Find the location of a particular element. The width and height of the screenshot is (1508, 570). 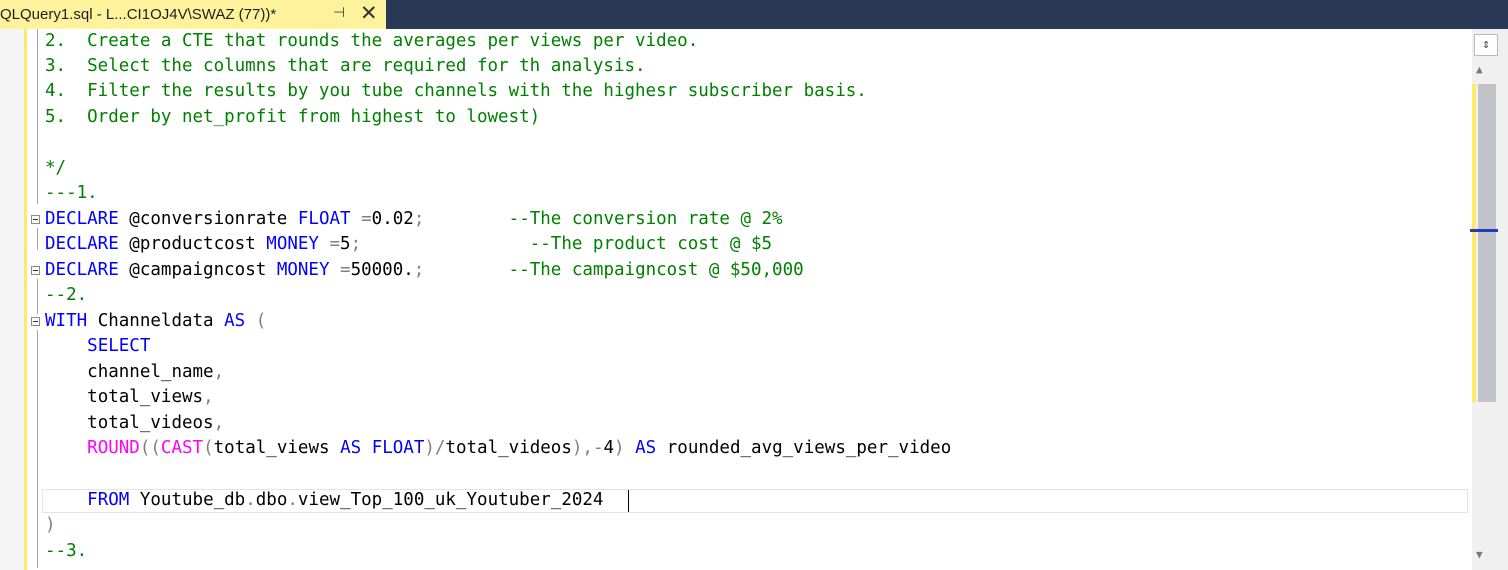

literal: 50000. is located at coordinates (382, 270).